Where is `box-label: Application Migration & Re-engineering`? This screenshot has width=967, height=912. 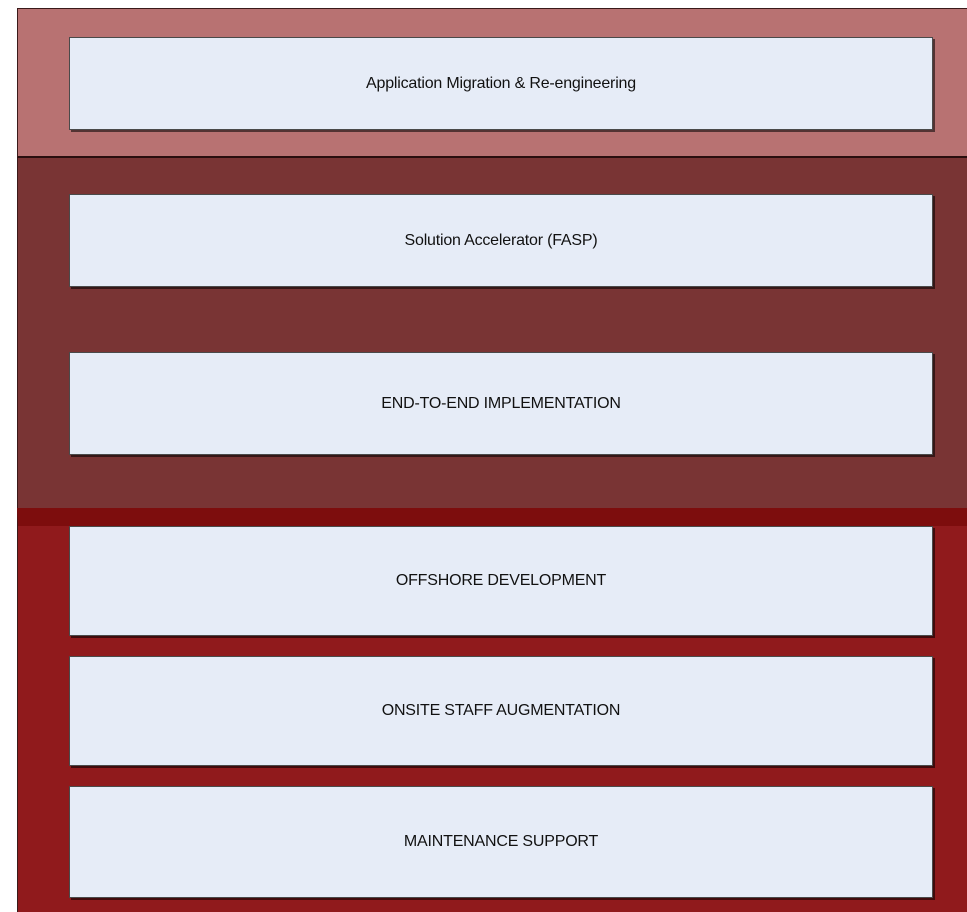 box-label: Application Migration & Re-engineering is located at coordinates (501, 83).